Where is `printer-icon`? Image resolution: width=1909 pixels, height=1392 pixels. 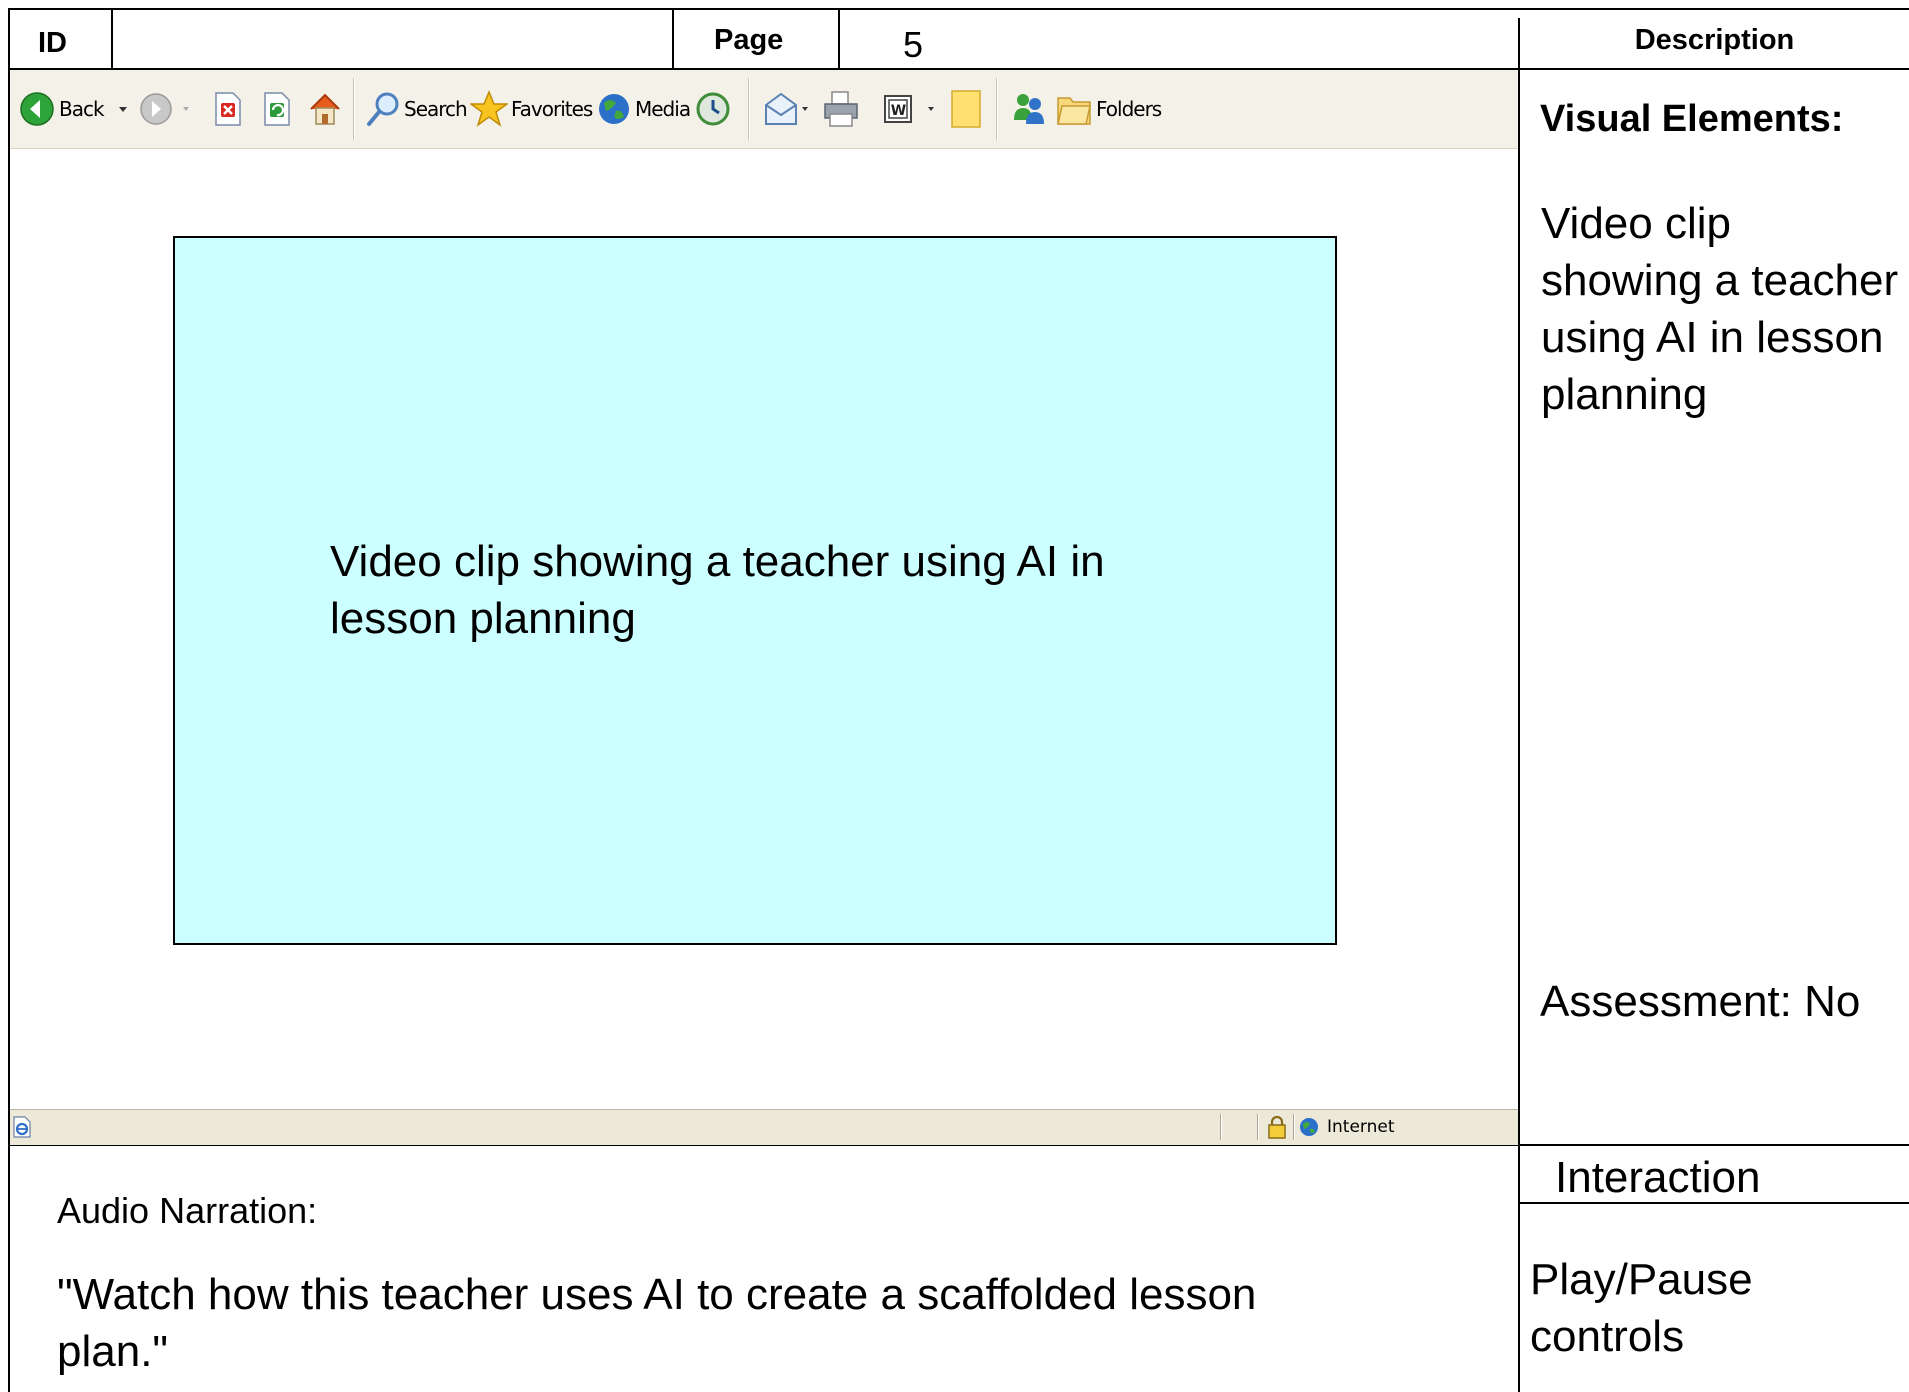
printer-icon is located at coordinates (841, 109).